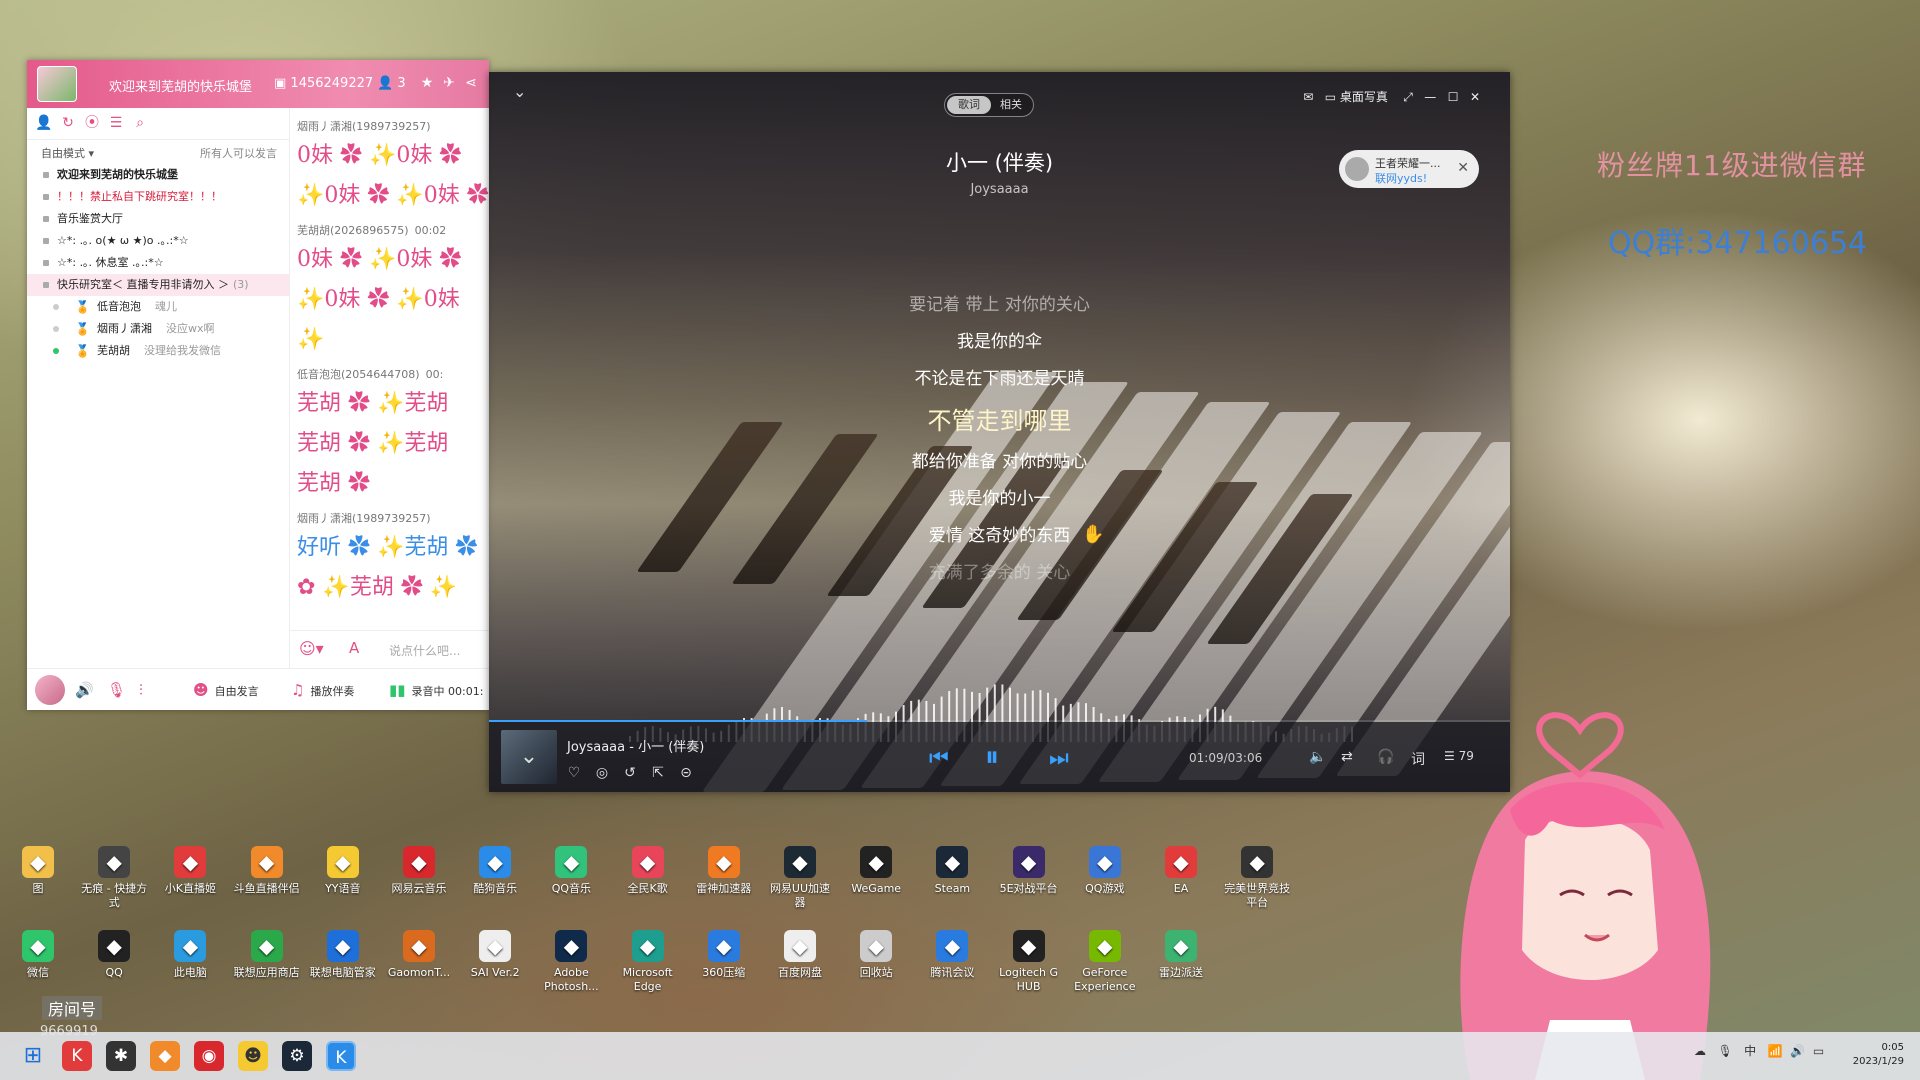  I want to click on wifi-icon: 📶, so click(1775, 1051).